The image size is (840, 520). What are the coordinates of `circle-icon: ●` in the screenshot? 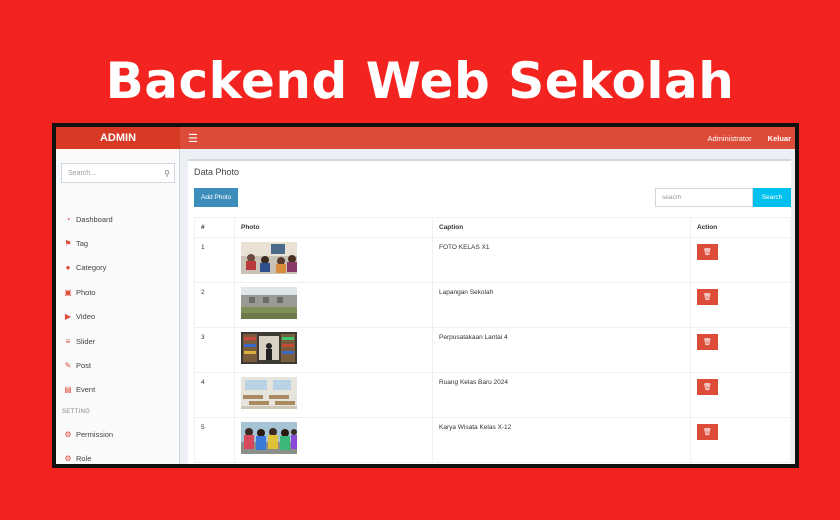 It's located at (68, 268).